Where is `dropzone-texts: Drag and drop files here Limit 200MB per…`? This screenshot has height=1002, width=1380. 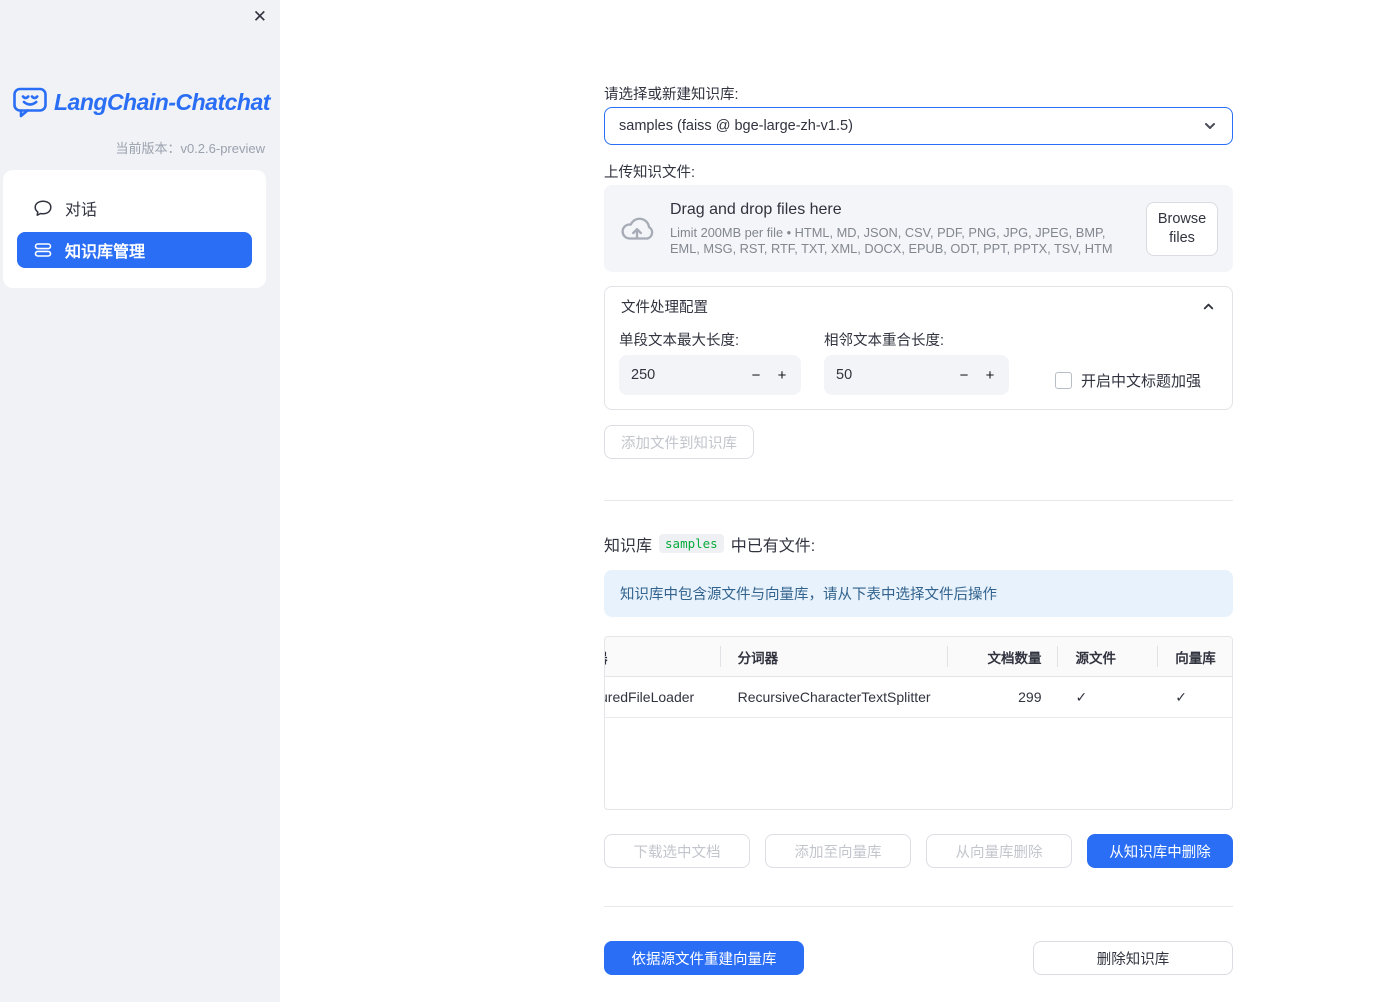
dropzone-texts: Drag and drop files here Limit 200MB per… is located at coordinates (908, 229).